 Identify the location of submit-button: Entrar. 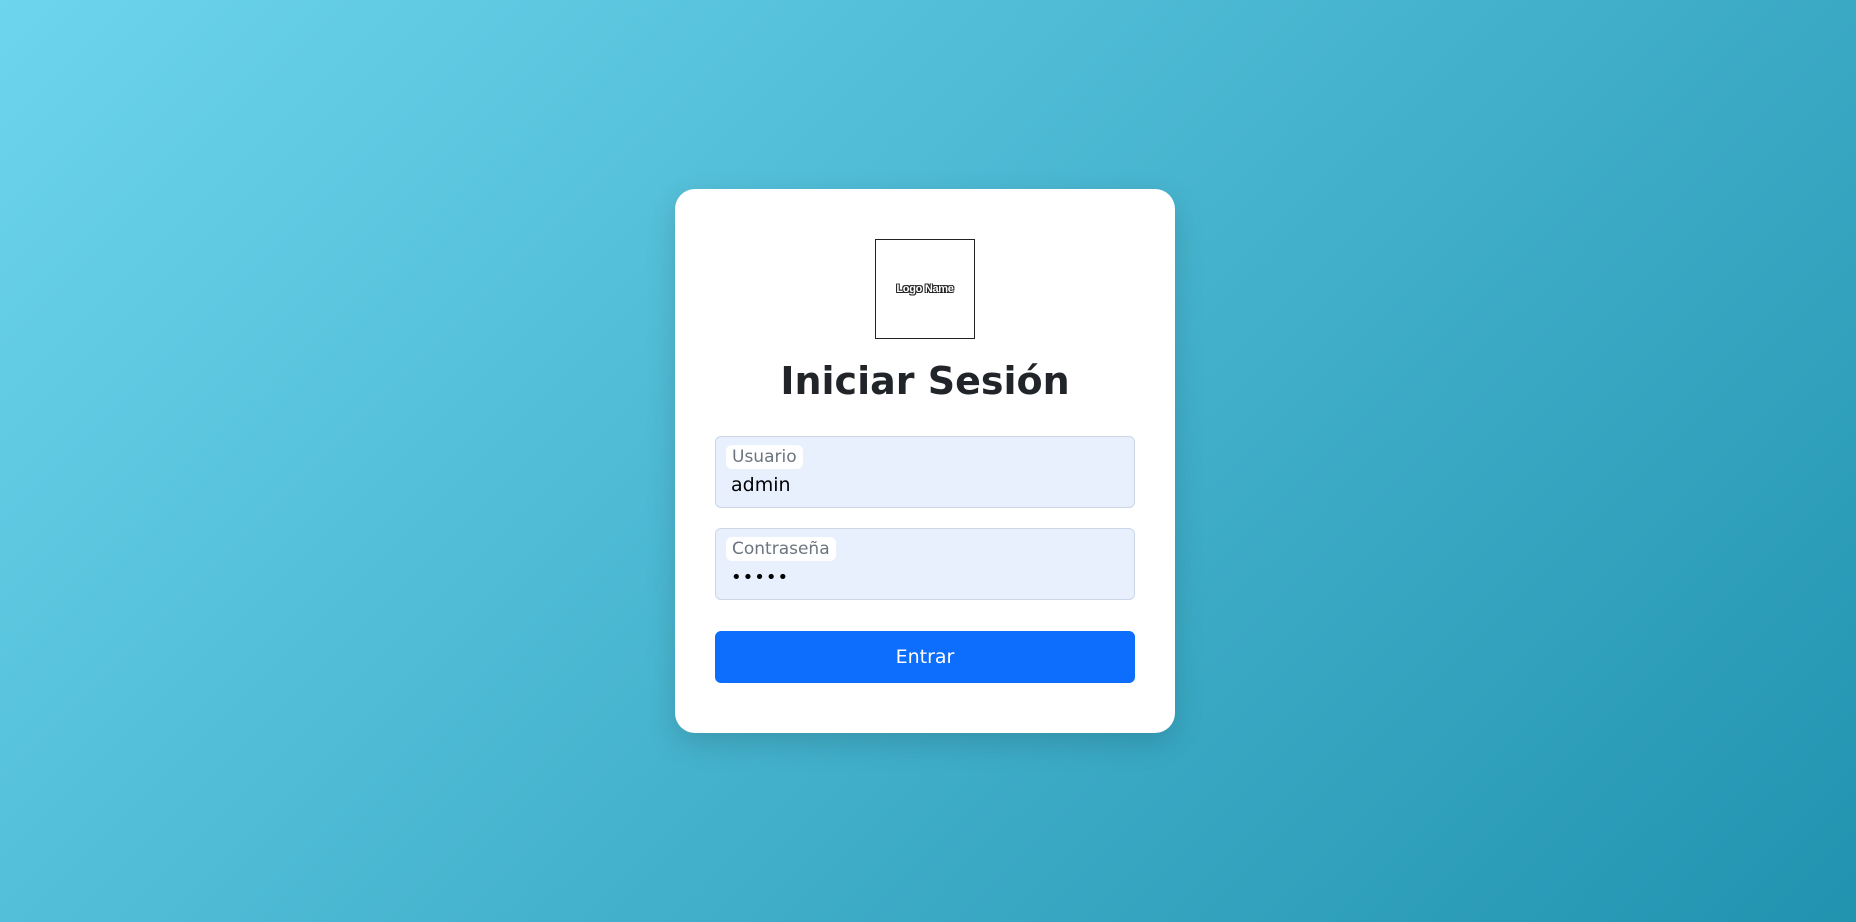
(925, 657).